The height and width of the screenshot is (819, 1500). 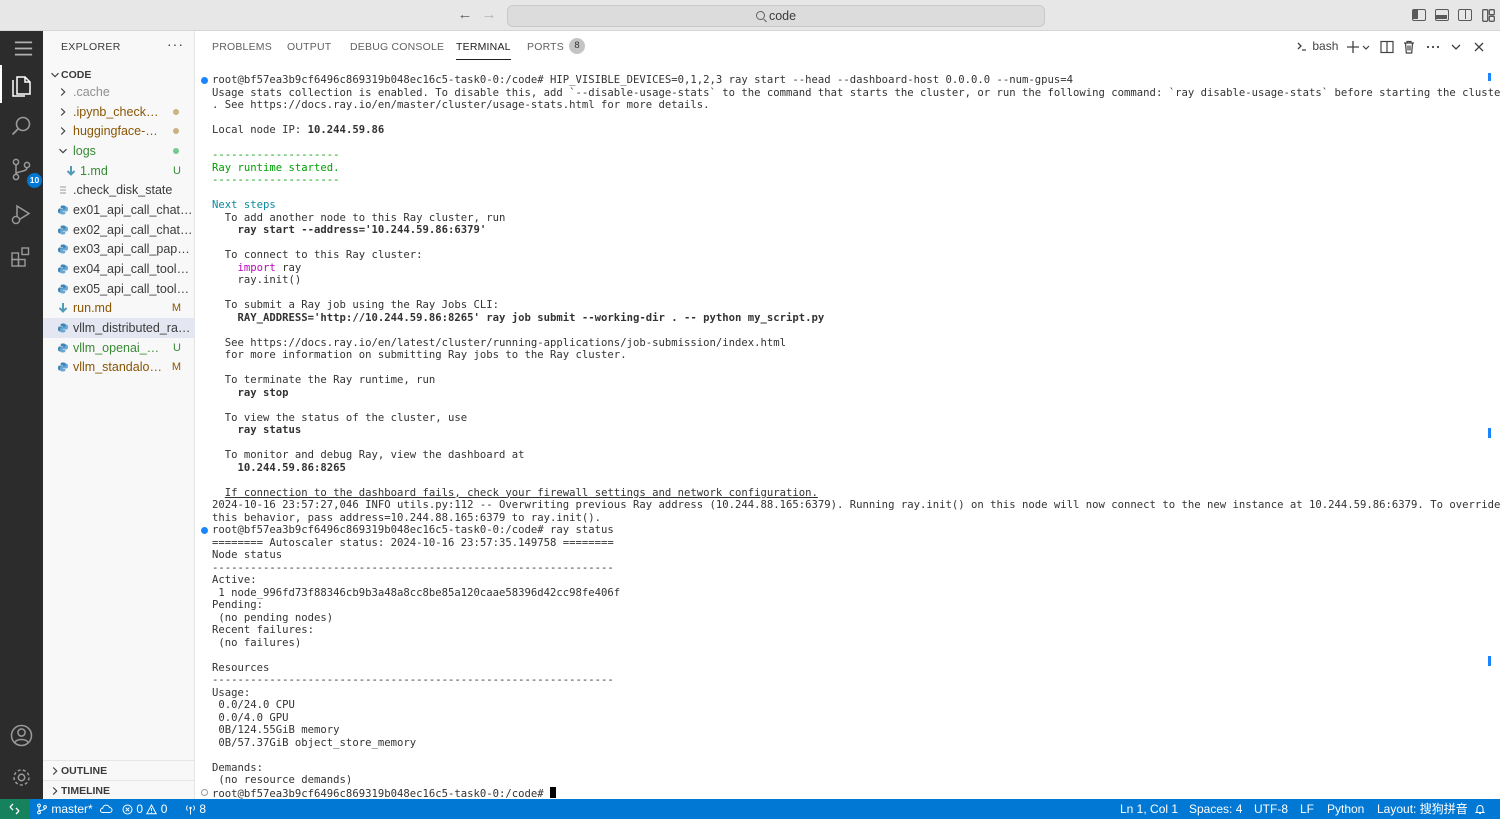 I want to click on settings-gear-icon, so click(x=21, y=777).